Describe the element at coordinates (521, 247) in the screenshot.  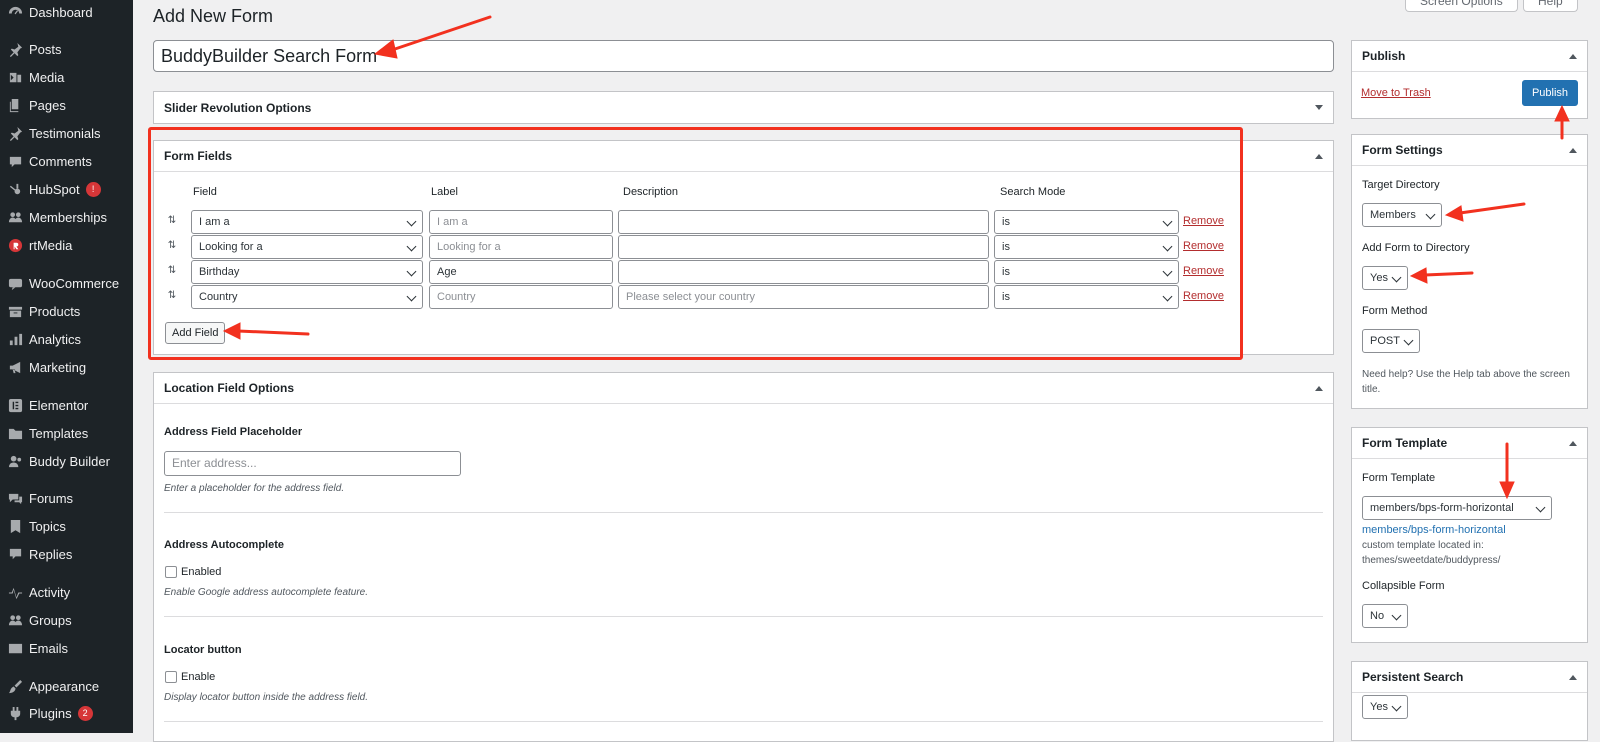
I see `label-input: Looking for a` at that location.